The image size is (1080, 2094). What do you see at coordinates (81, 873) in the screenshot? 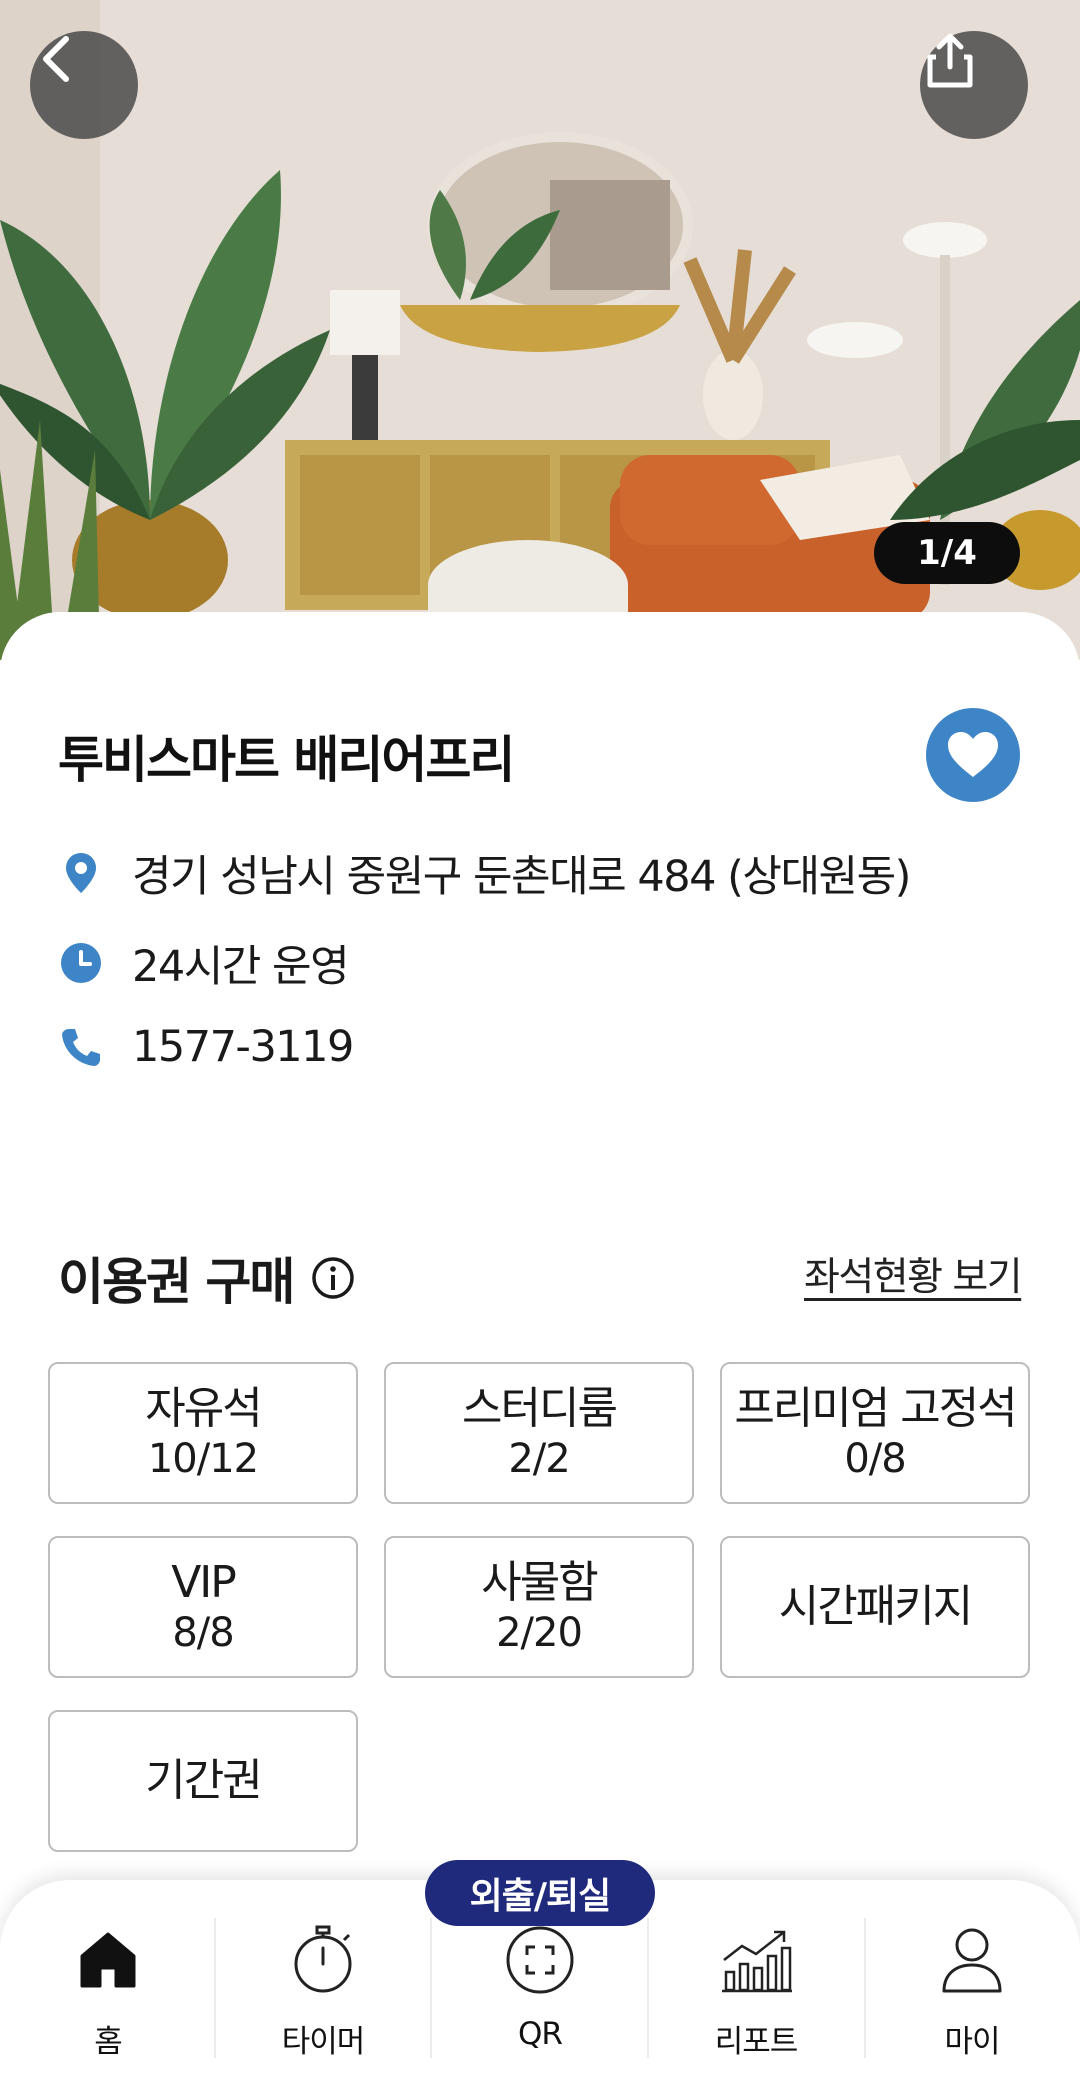
I see `location-pin-icon` at bounding box center [81, 873].